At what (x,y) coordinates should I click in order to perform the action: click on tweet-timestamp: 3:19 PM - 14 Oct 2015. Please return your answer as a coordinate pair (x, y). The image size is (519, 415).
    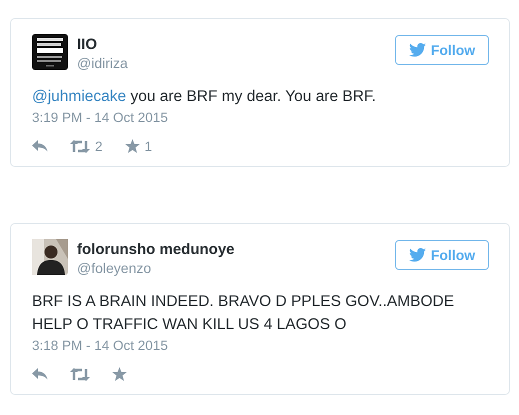
    Looking at the image, I should click on (260, 118).